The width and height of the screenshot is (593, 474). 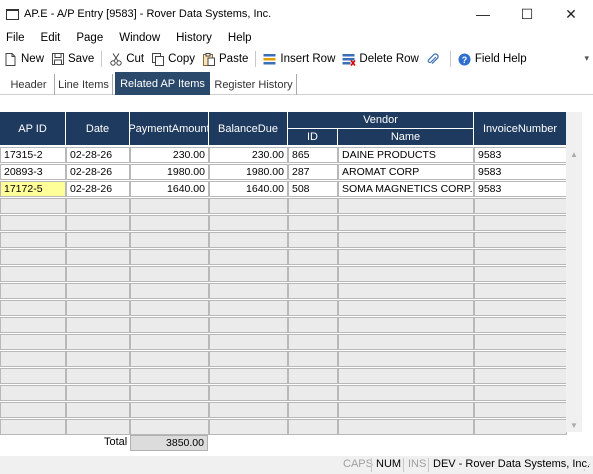 What do you see at coordinates (33, 129) in the screenshot?
I see `column-header-ap-id: AP ID` at bounding box center [33, 129].